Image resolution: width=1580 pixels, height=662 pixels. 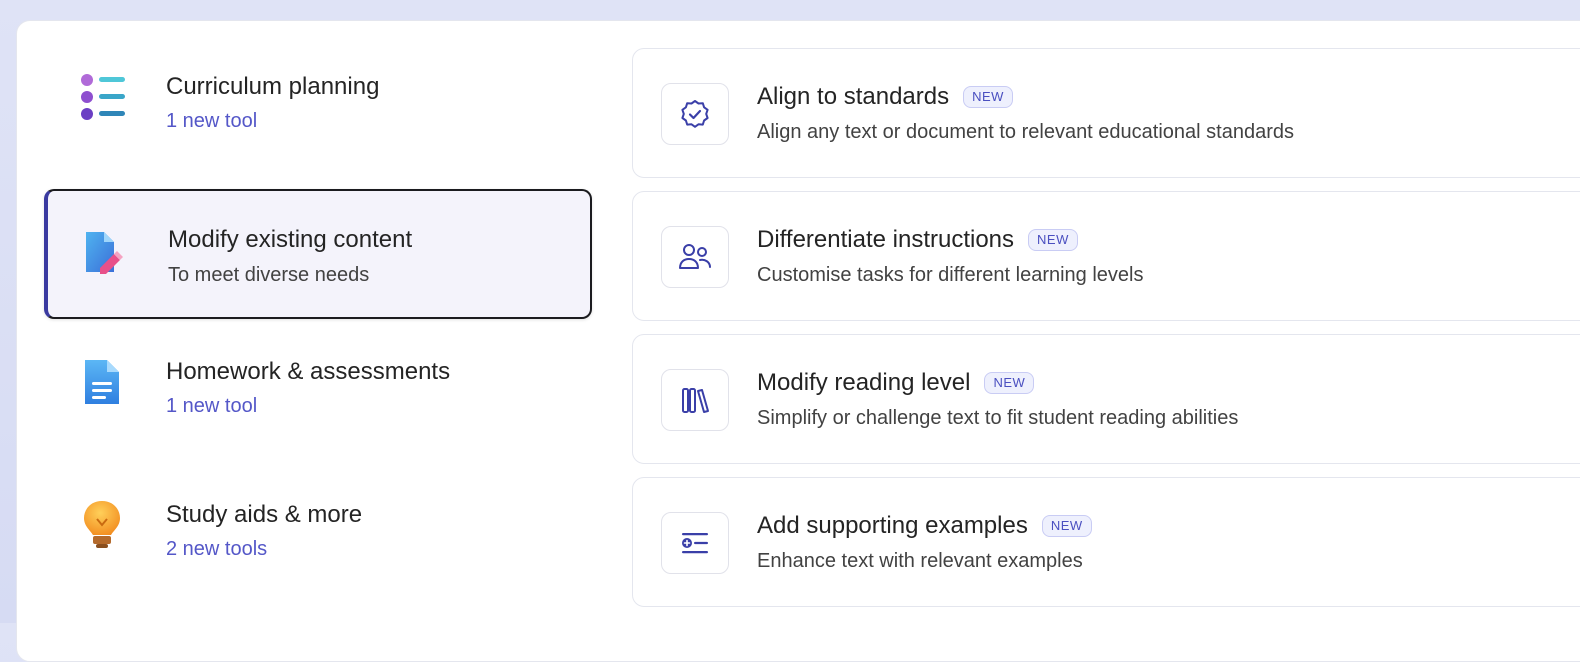 What do you see at coordinates (920, 561) in the screenshot?
I see `tool-description: Enhance text with relevant examples` at bounding box center [920, 561].